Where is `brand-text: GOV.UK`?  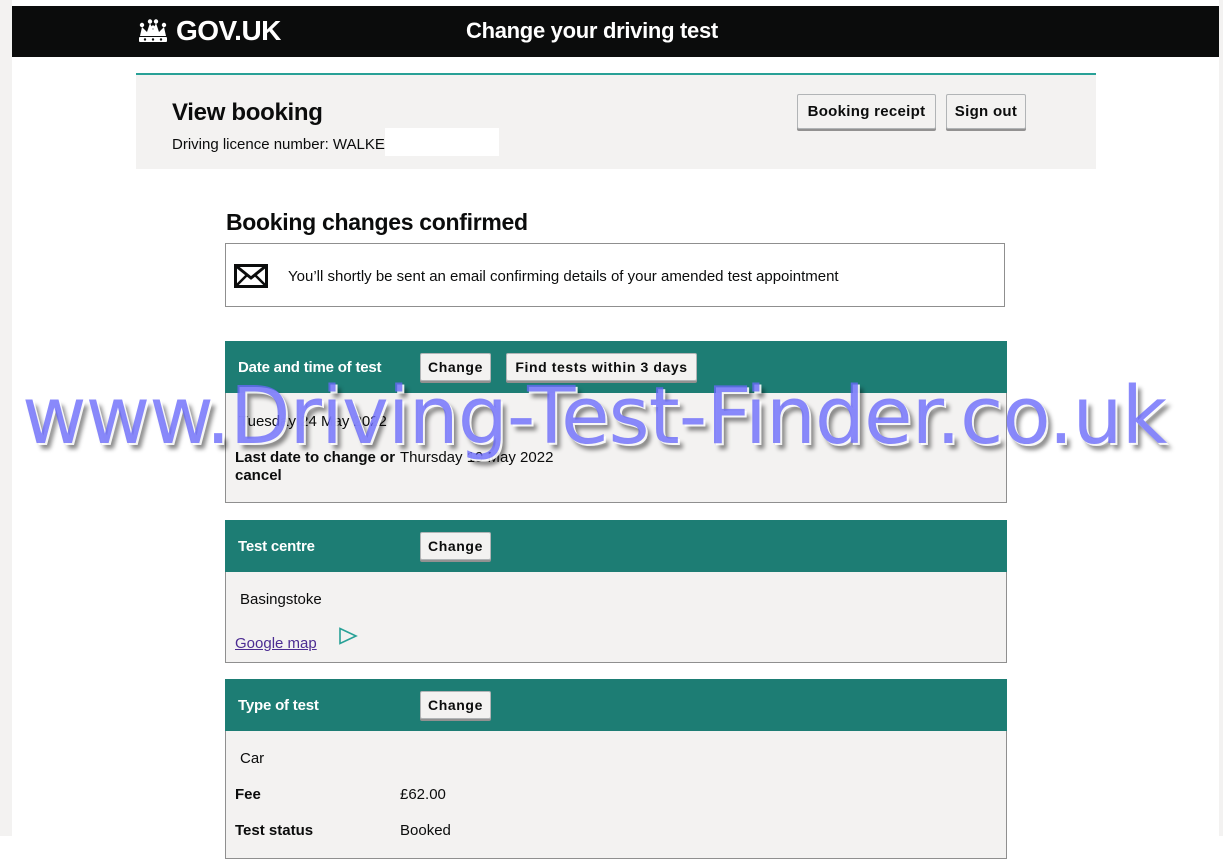
brand-text: GOV.UK is located at coordinates (228, 30).